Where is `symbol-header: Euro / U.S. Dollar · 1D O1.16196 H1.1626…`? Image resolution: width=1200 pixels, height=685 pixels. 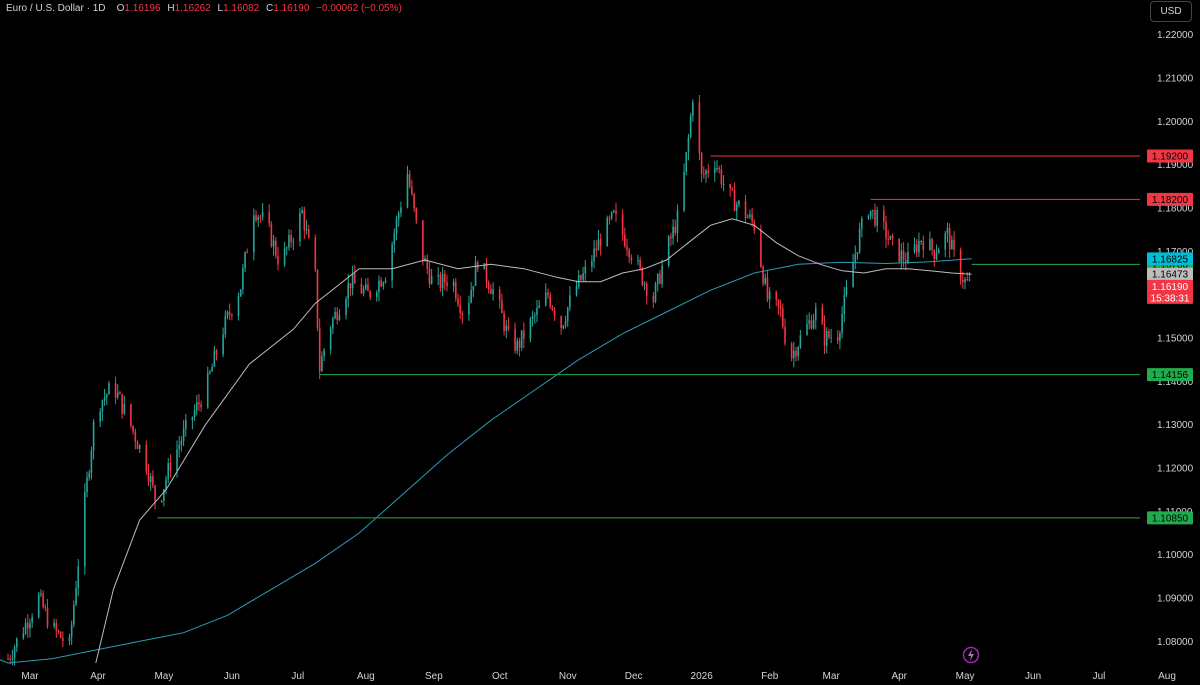 symbol-header: Euro / U.S. Dollar · 1D O1.16196 H1.1626… is located at coordinates (206, 8).